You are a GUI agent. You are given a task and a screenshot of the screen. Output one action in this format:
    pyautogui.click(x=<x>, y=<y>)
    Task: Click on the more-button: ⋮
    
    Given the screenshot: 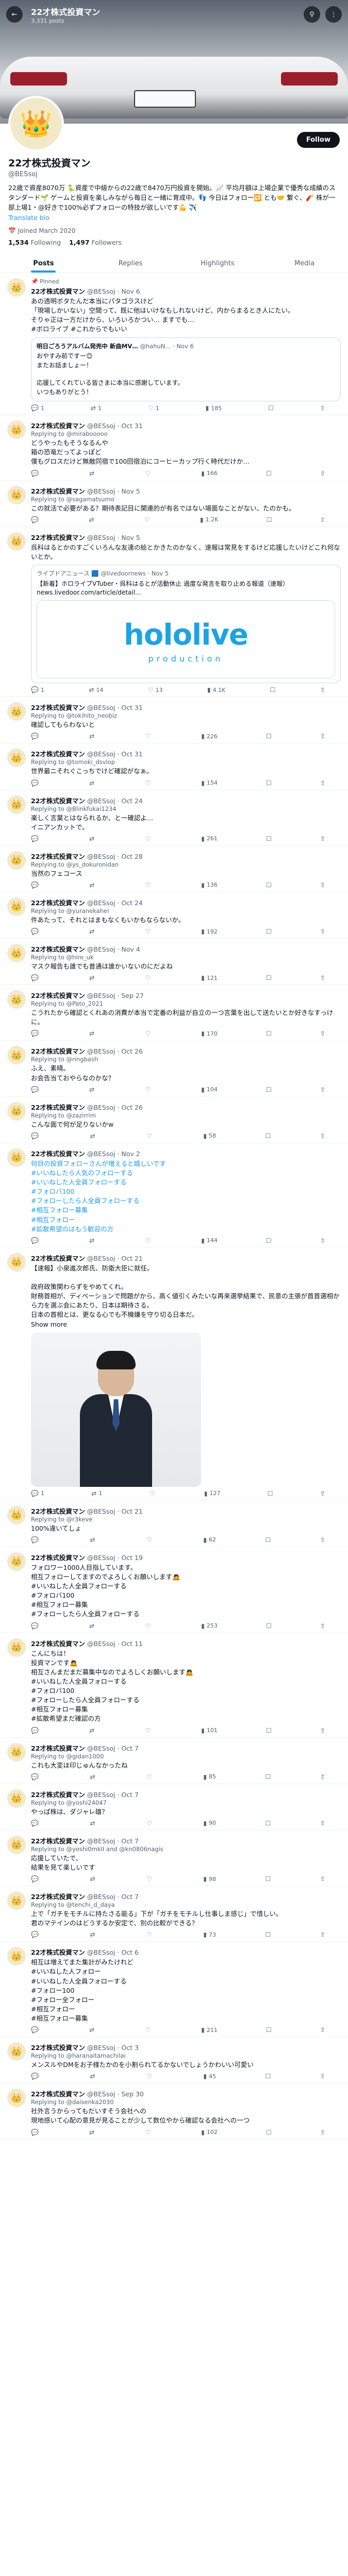 What is the action you would take?
    pyautogui.click(x=333, y=14)
    